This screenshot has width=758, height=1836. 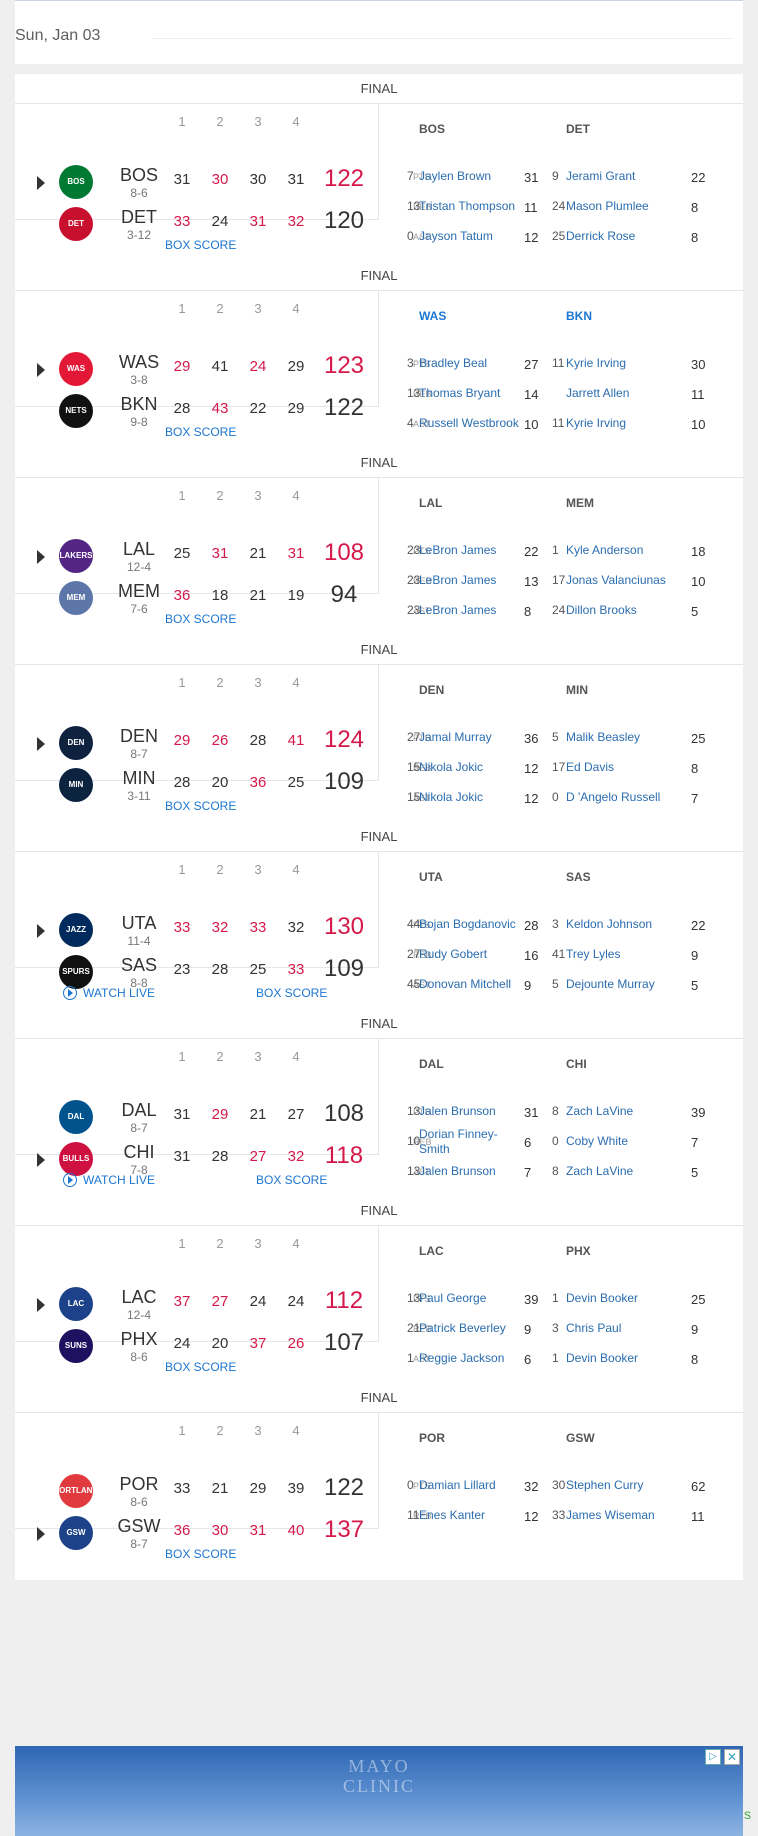 I want to click on player-link: Jaylen Brown, so click(x=455, y=176).